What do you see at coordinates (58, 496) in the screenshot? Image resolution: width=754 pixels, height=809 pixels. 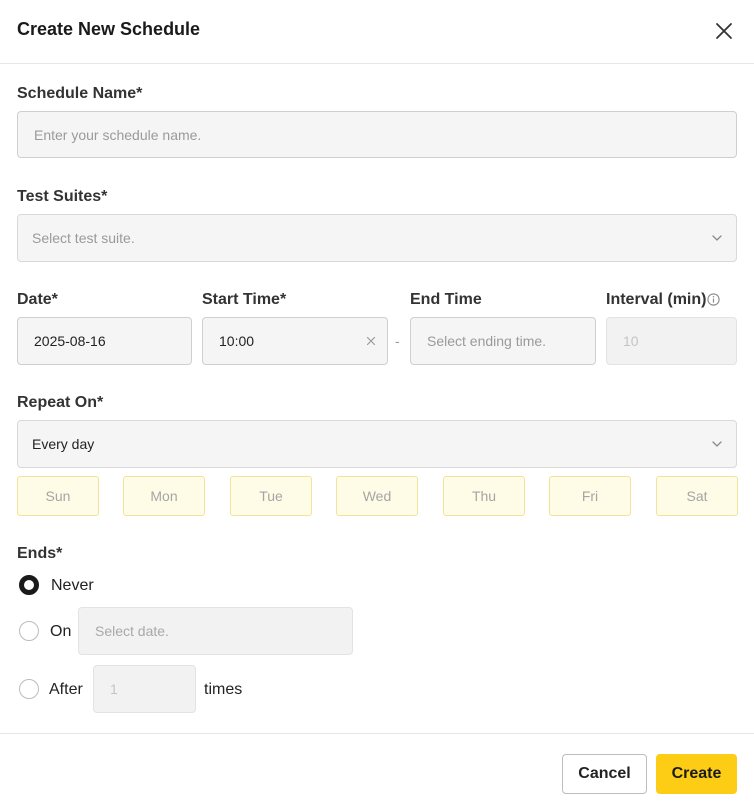 I see `day-button-sun: Sun` at bounding box center [58, 496].